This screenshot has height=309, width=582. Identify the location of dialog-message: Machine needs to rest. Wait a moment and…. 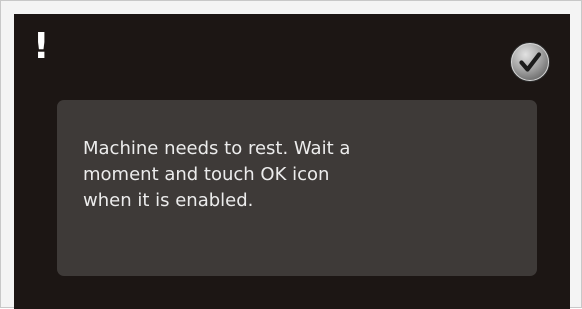
(217, 174).